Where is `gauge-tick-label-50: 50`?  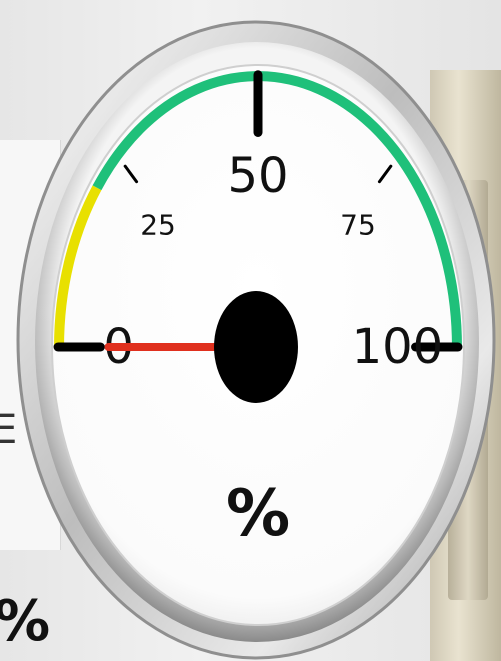
gauge-tick-label-50: 50 is located at coordinates (257, 176).